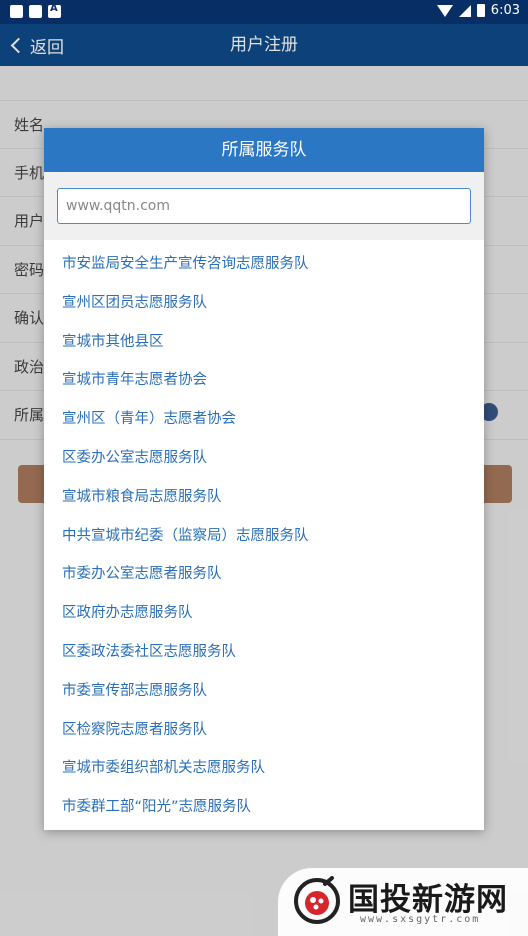 The width and height of the screenshot is (528, 936). Describe the element at coordinates (264, 574) in the screenshot. I see `list-item: 市委办公室志愿者服务队` at that location.